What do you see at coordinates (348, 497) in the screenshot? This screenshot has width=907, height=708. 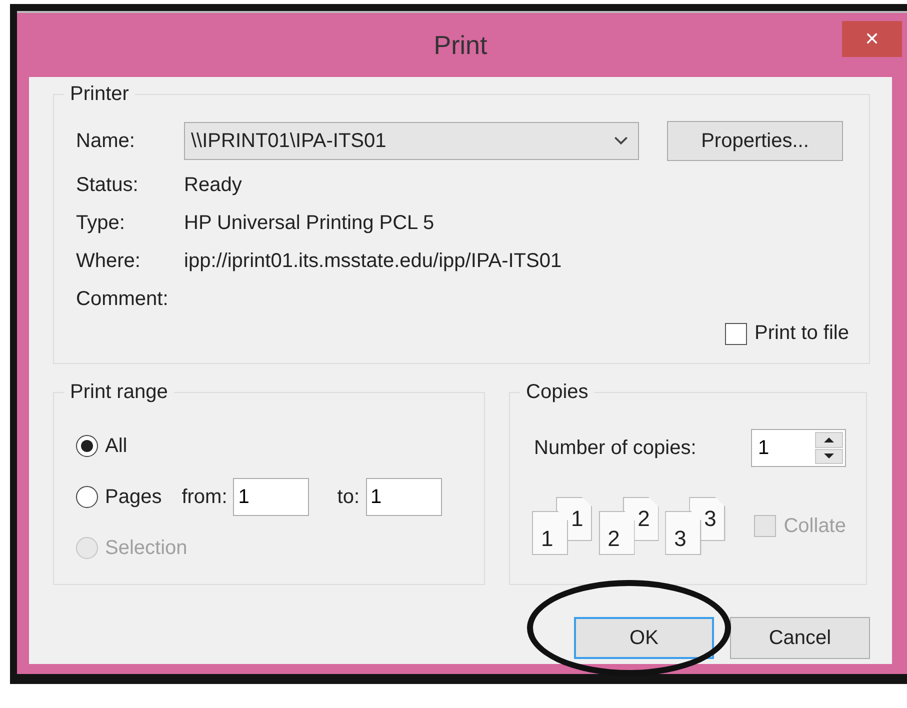 I see `field-label: to:` at bounding box center [348, 497].